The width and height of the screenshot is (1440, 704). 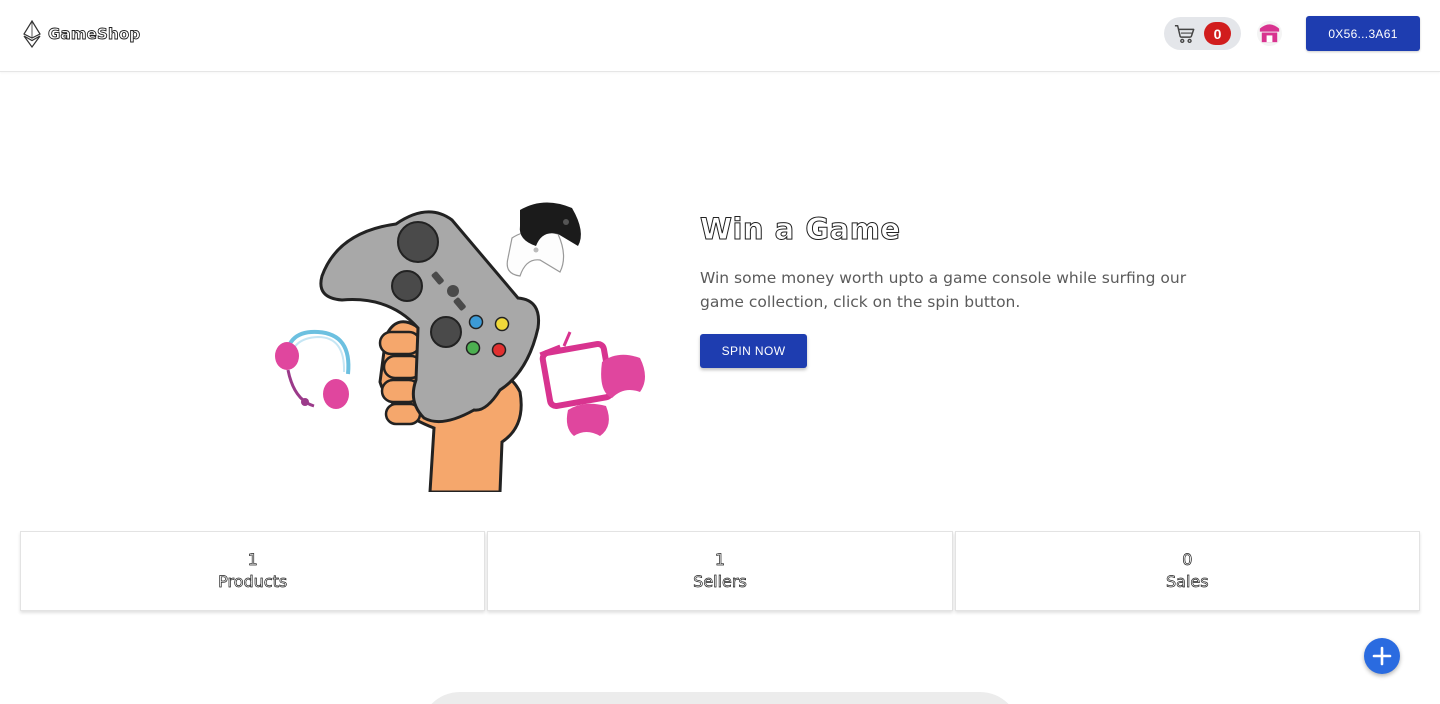 What do you see at coordinates (1184, 33) in the screenshot?
I see `cart-icon` at bounding box center [1184, 33].